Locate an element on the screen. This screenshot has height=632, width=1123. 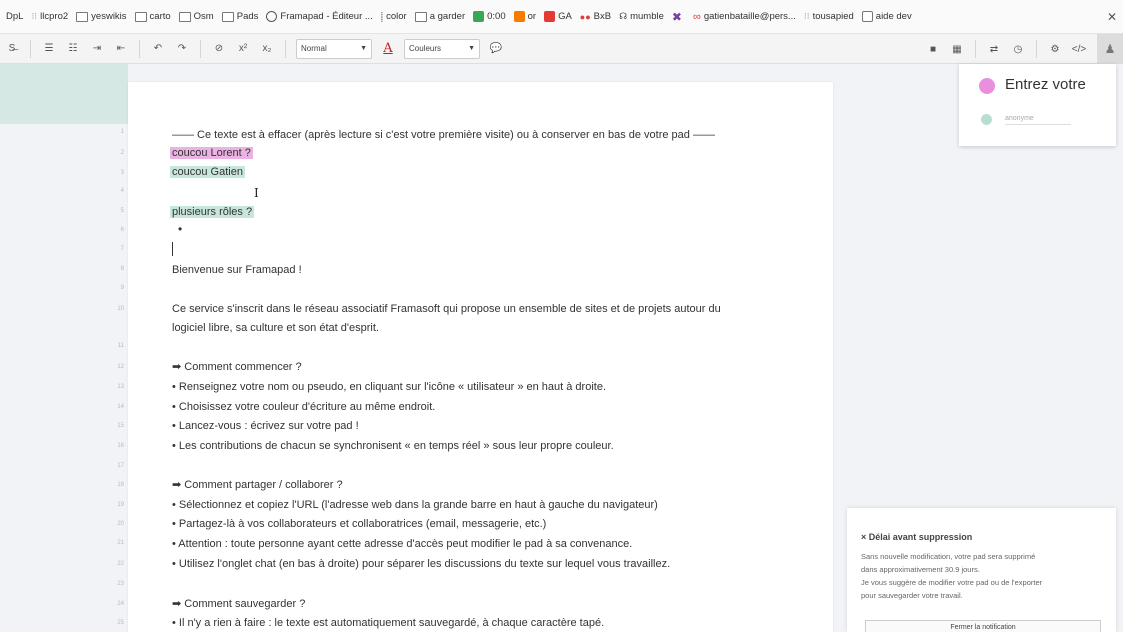
bookmark-carto: carto is located at coordinates (152, 16).